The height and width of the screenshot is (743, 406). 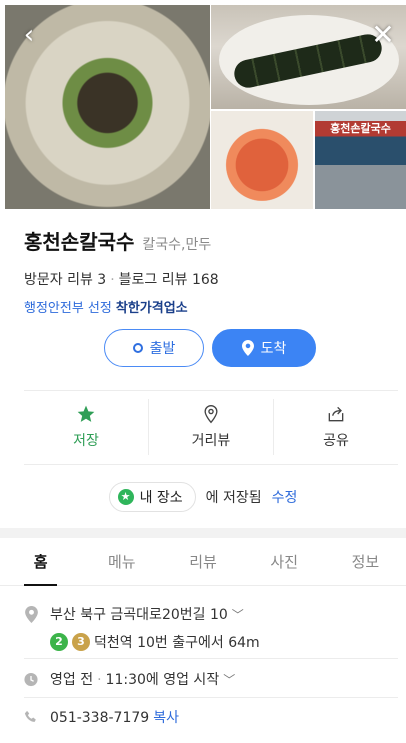 I want to click on share-icon, so click(x=336, y=414).